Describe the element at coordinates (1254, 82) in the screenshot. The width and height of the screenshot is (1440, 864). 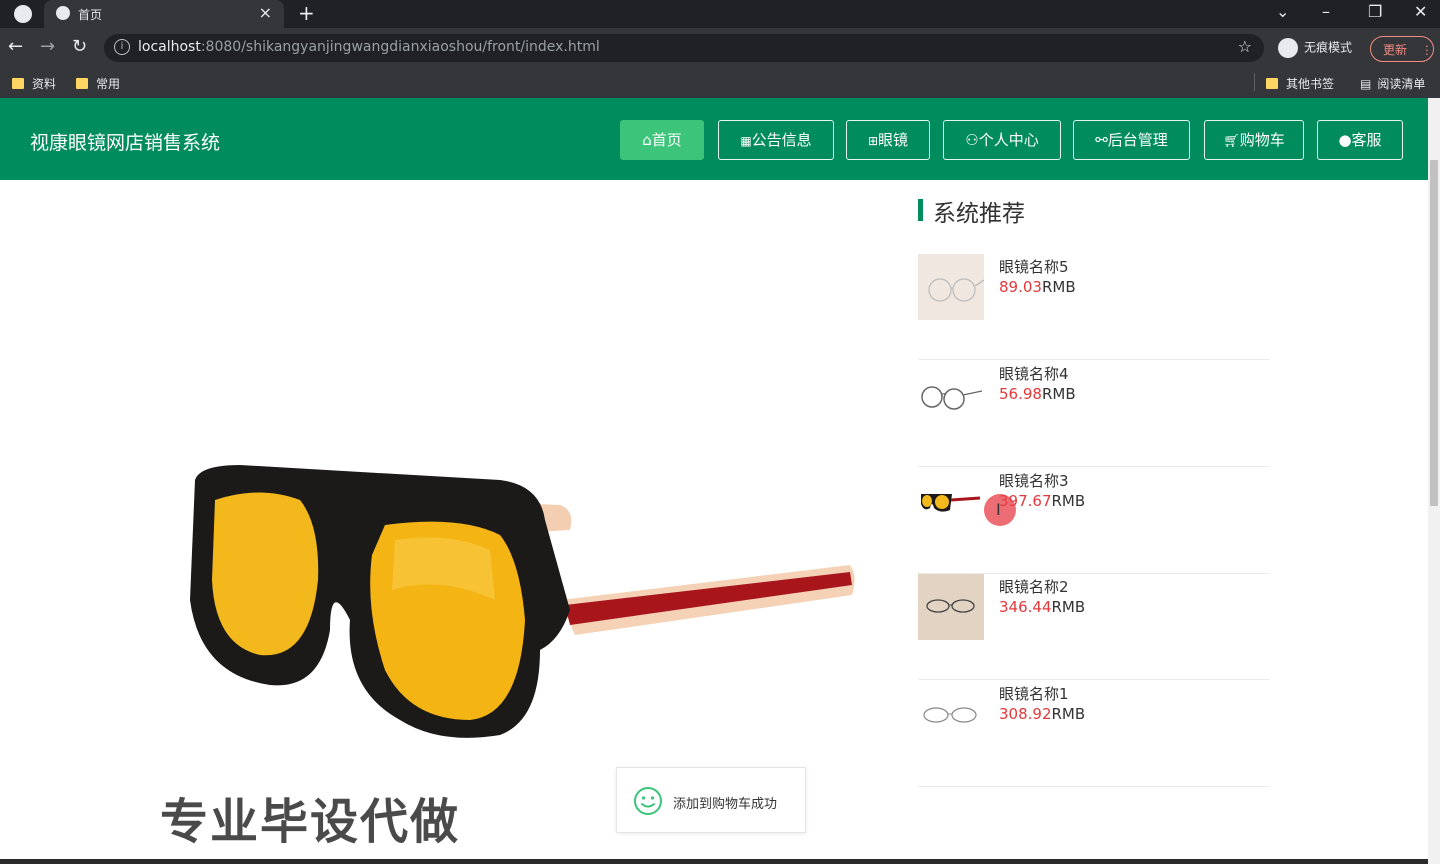
I see `bookmarks-divider` at that location.